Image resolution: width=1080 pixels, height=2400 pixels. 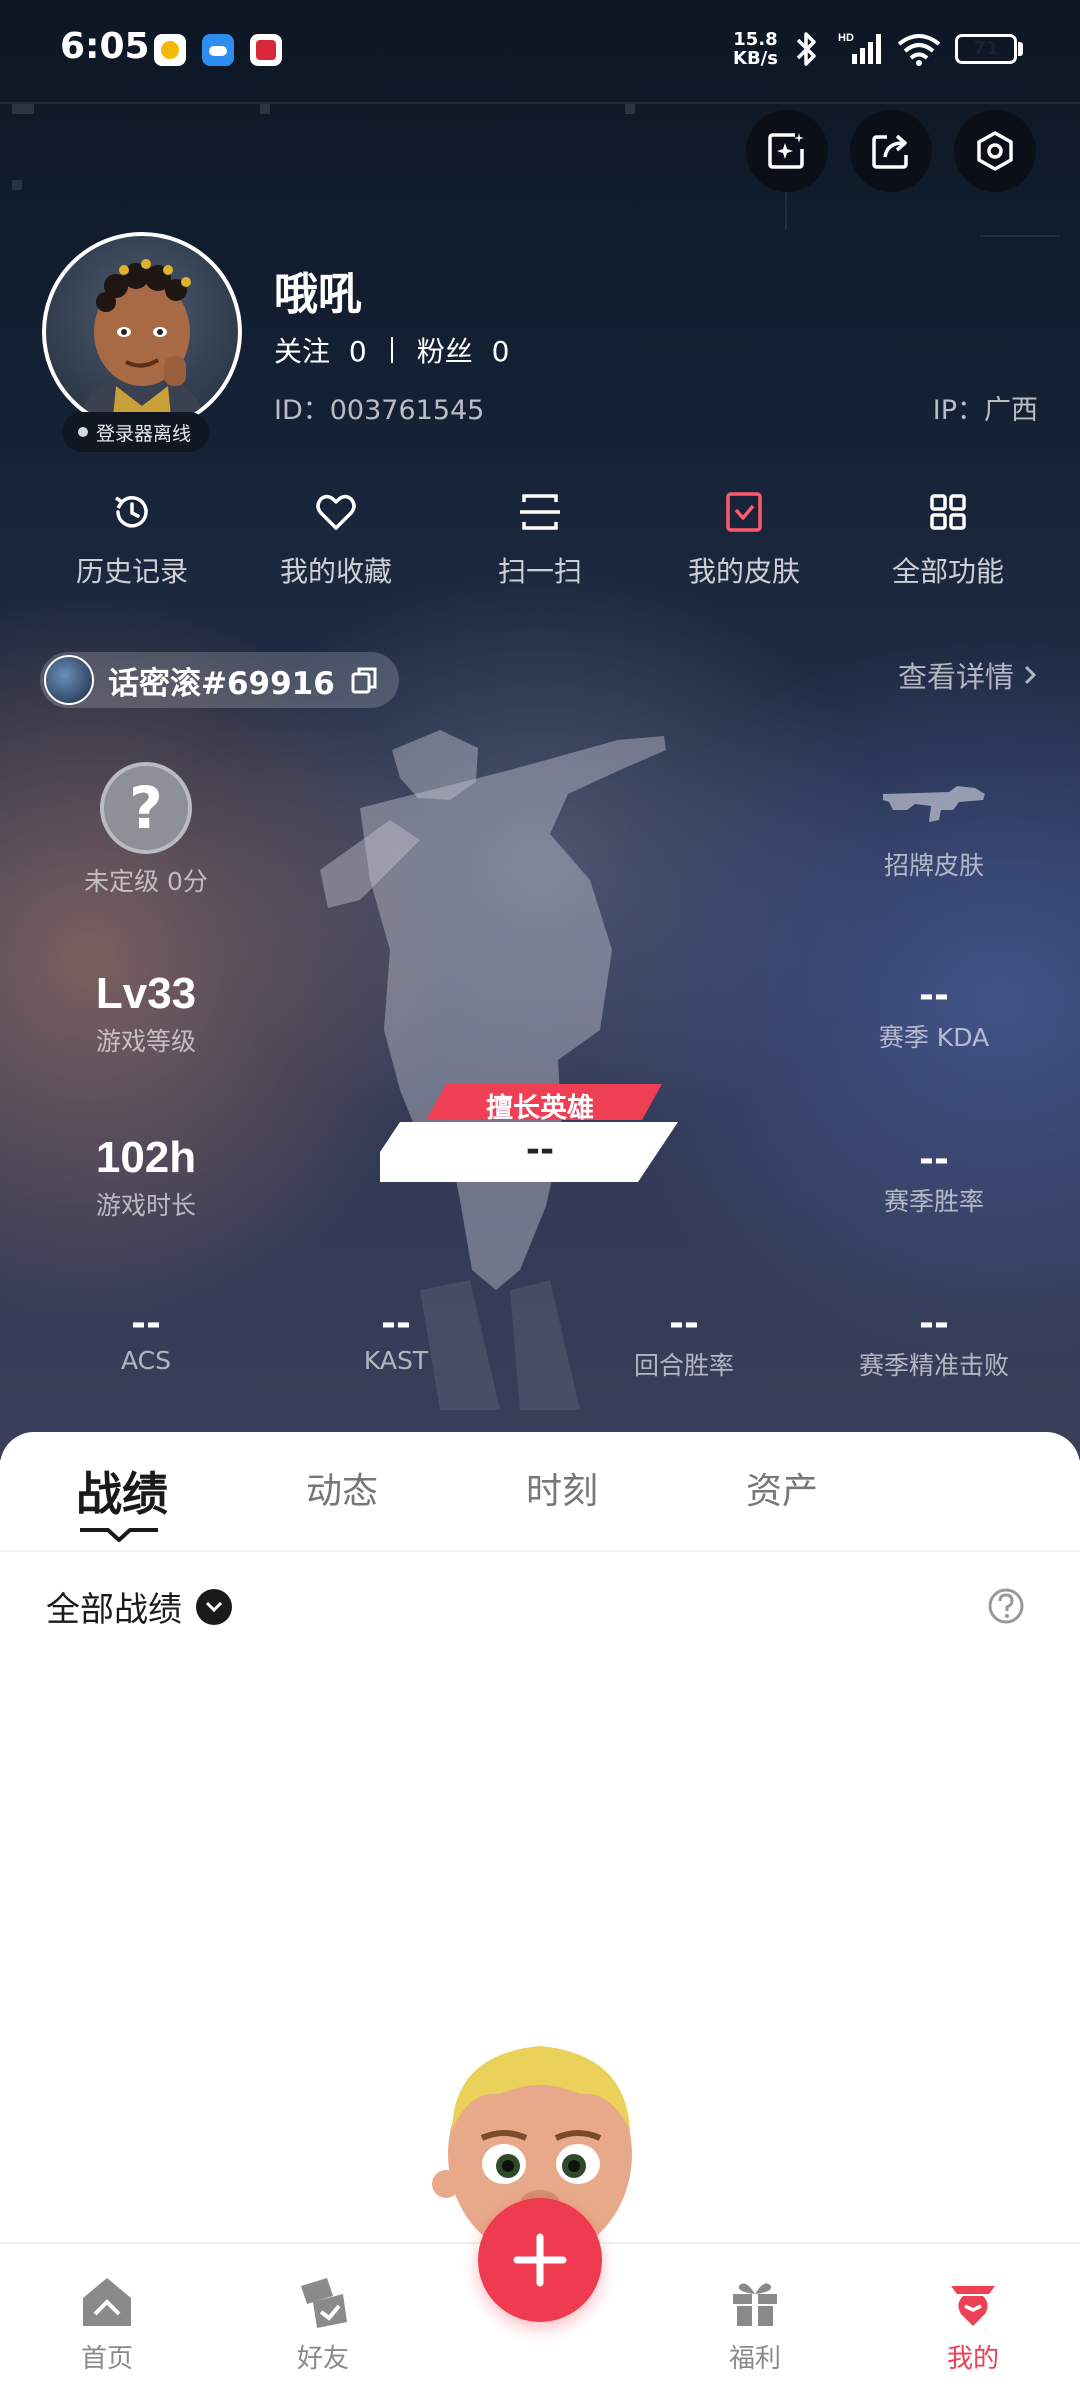 I want to click on quick-action-scan: 扫一扫, so click(x=540, y=539).